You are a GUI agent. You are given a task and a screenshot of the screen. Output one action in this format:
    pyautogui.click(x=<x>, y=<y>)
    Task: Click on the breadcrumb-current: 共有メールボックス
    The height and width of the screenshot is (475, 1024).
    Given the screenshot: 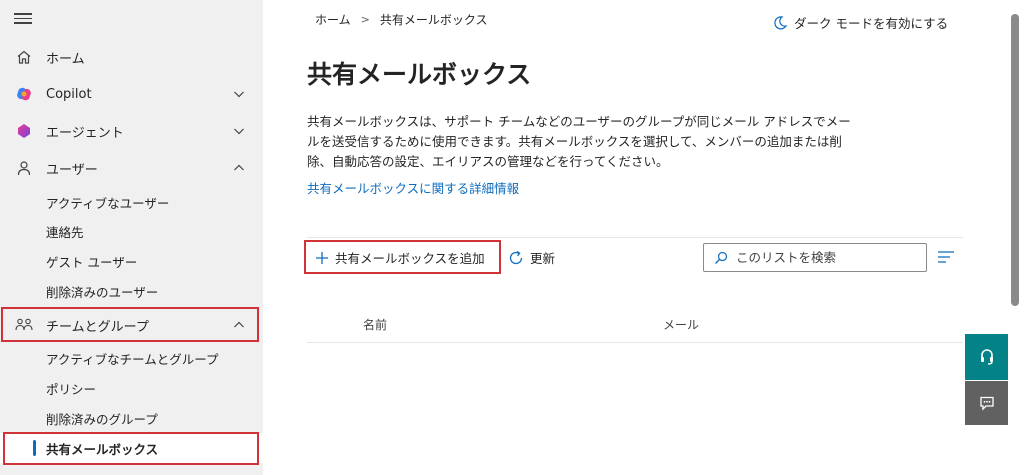 What is the action you would take?
    pyautogui.click(x=433, y=20)
    